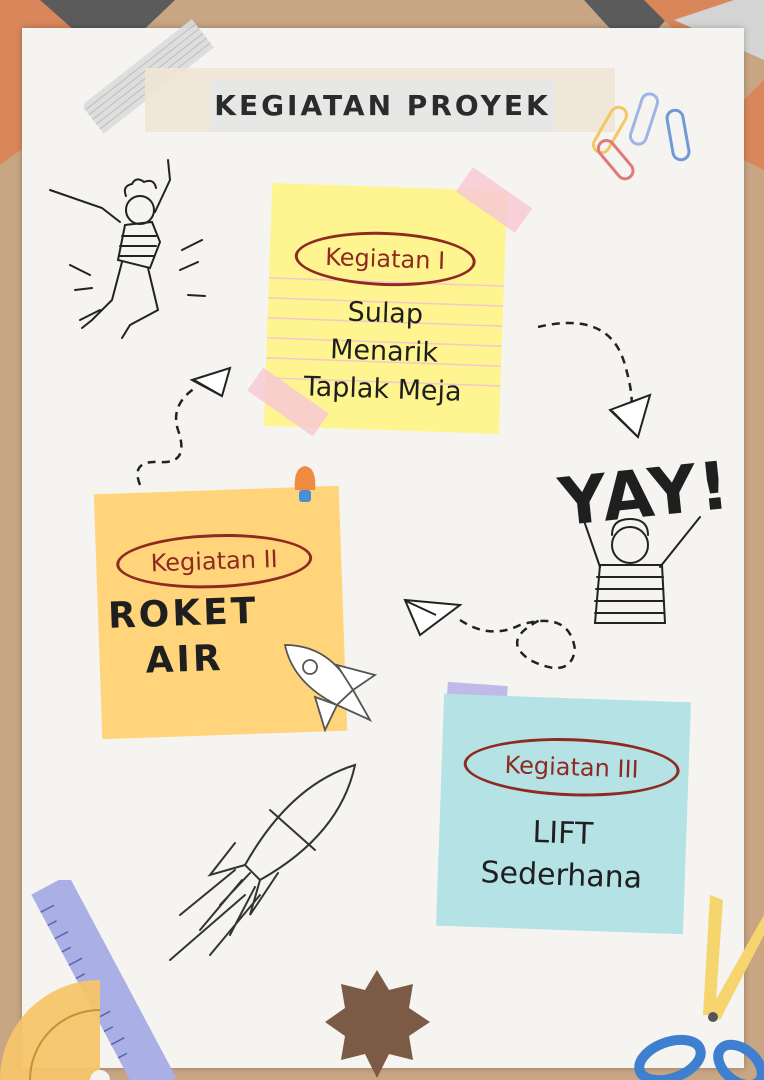 The width and height of the screenshot is (764, 1080). What do you see at coordinates (377, 1024) in the screenshot?
I see `star-badge-icon` at bounding box center [377, 1024].